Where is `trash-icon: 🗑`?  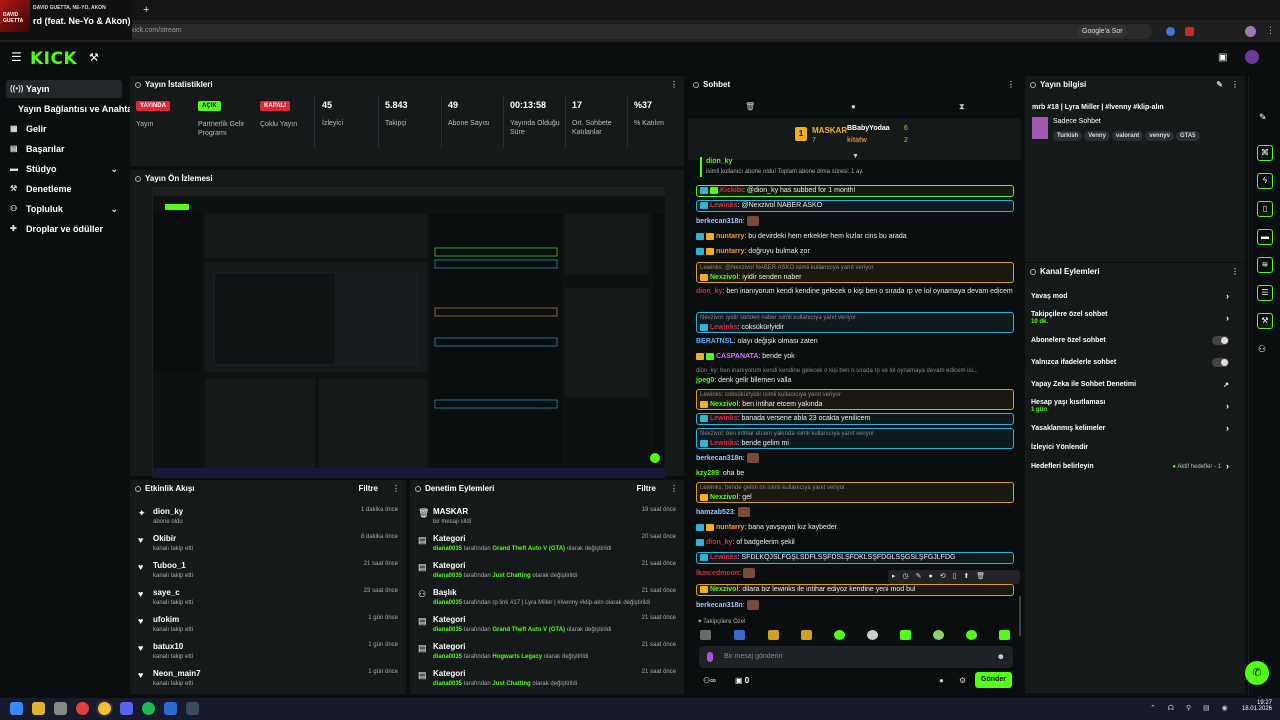
trash-icon: 🗑 is located at coordinates (750, 106).